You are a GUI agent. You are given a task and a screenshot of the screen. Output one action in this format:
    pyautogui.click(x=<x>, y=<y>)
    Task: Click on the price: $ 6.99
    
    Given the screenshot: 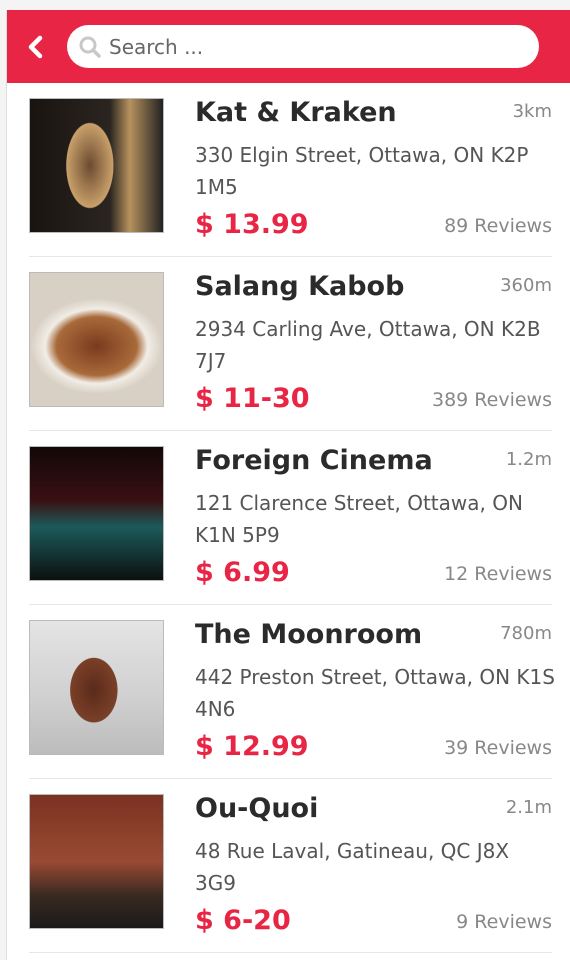 What is the action you would take?
    pyautogui.click(x=242, y=572)
    